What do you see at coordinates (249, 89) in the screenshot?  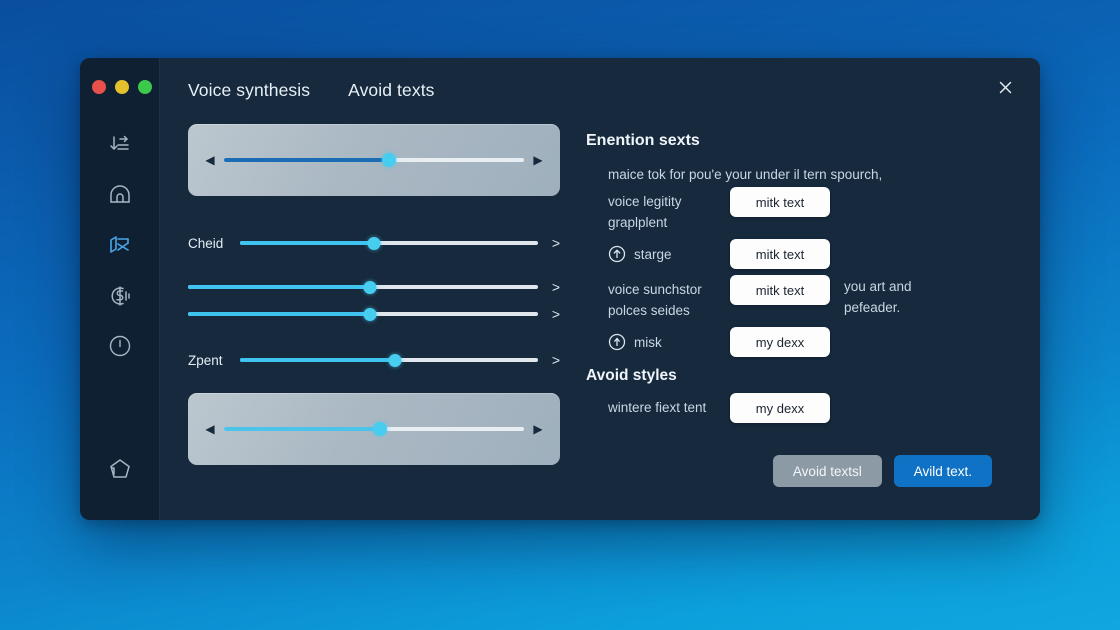 I see `tab-voice-synthesis: Voice synthesis` at bounding box center [249, 89].